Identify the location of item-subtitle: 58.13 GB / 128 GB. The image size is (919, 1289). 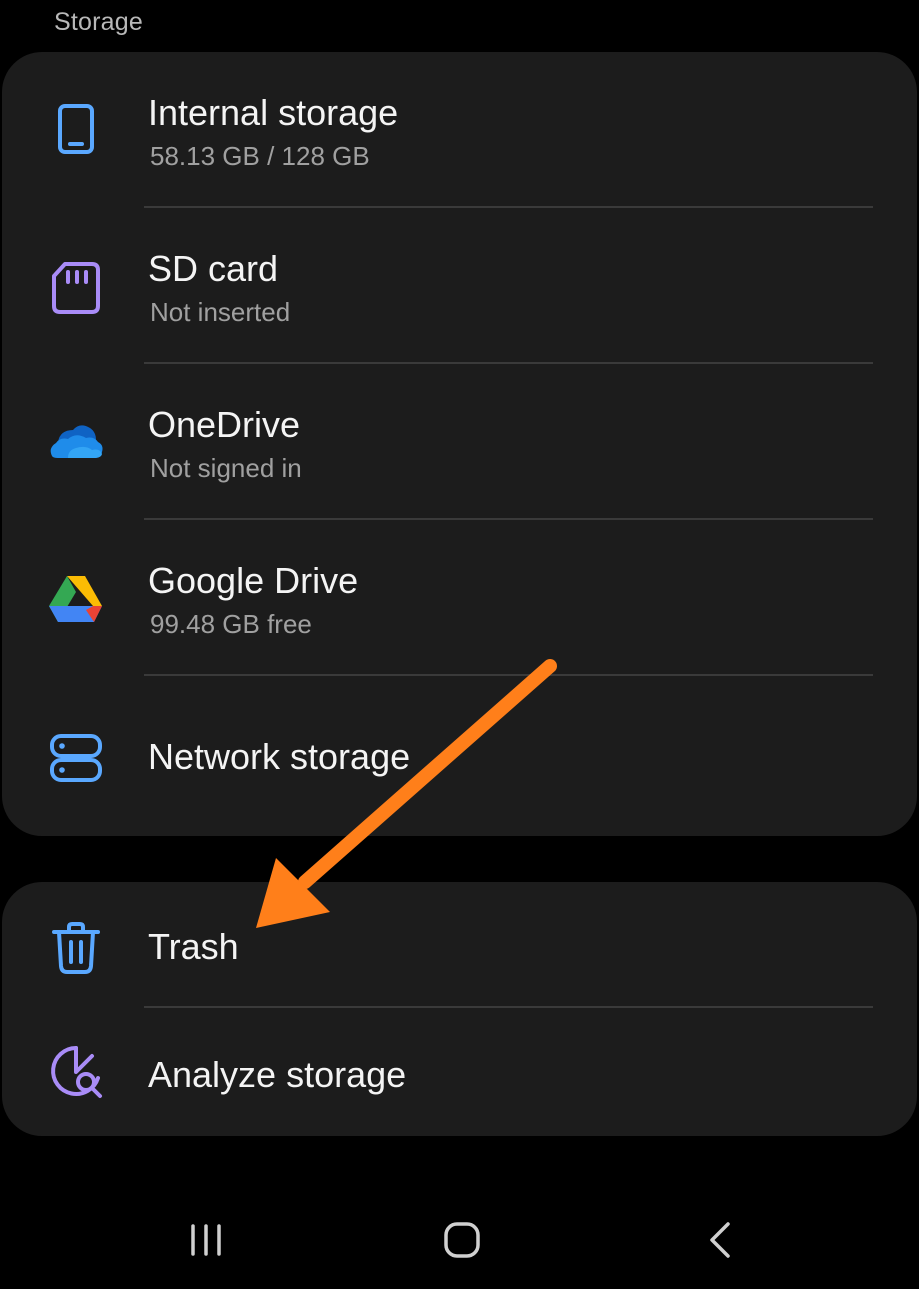
(260, 156).